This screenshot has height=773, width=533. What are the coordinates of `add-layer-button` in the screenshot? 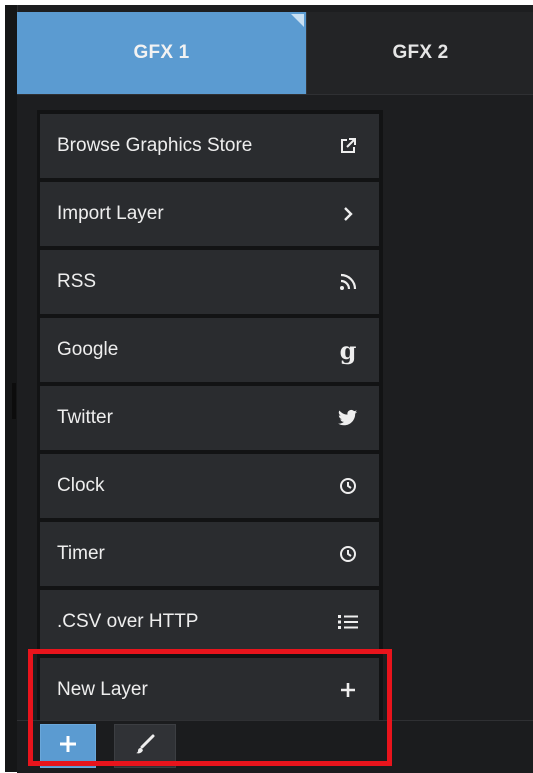 It's located at (68, 746).